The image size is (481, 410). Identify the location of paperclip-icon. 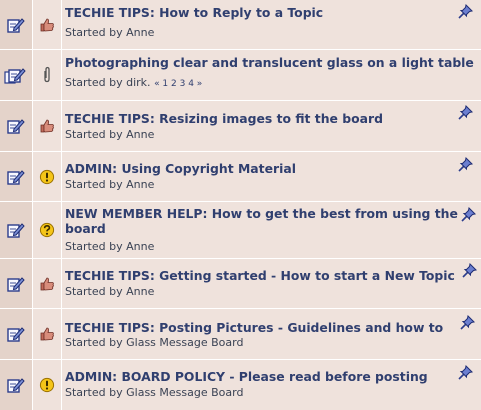
(47, 74).